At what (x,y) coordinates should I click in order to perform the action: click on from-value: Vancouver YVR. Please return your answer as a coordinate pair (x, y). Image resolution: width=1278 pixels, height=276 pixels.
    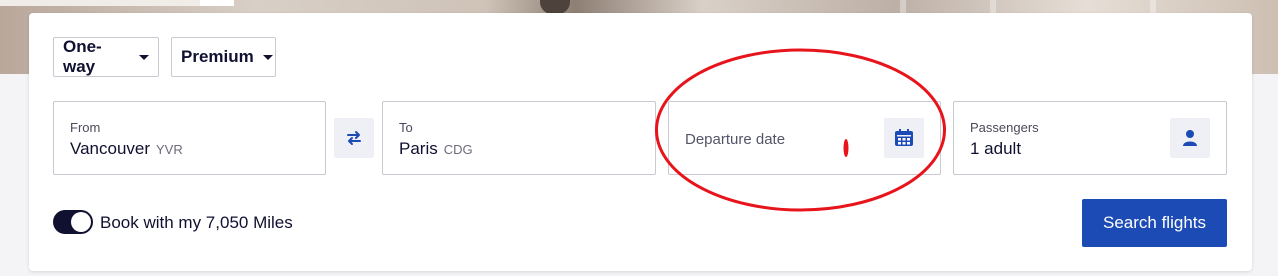
    Looking at the image, I should click on (126, 149).